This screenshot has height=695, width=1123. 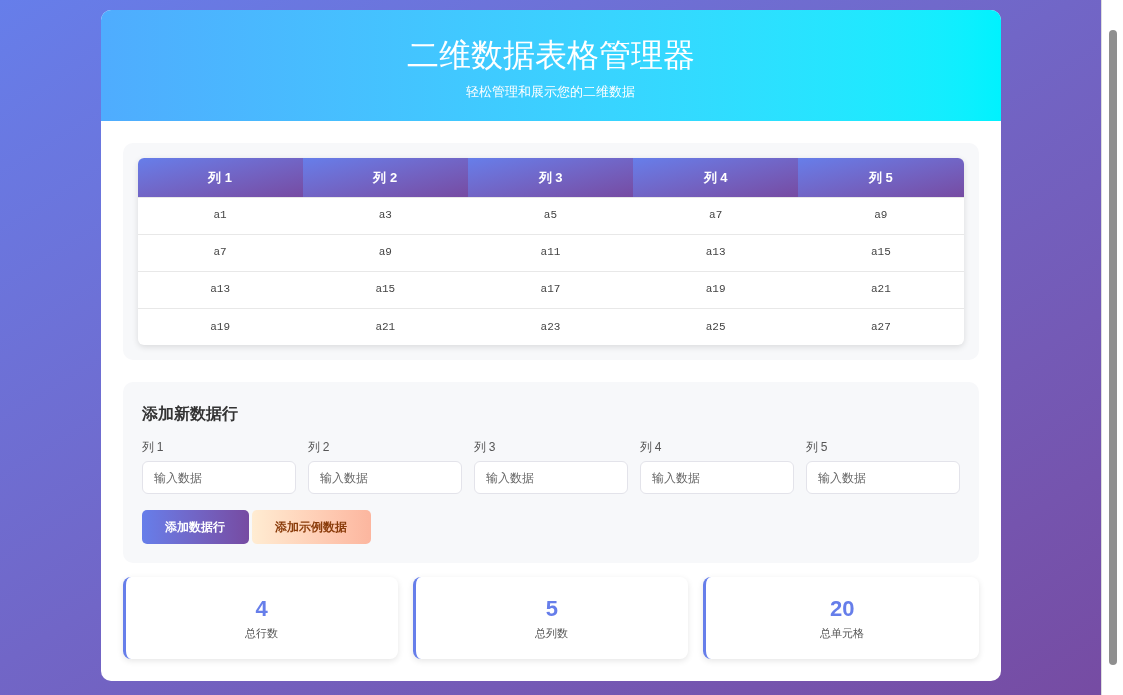 What do you see at coordinates (881, 326) in the screenshot?
I see `table-cell: a27` at bounding box center [881, 326].